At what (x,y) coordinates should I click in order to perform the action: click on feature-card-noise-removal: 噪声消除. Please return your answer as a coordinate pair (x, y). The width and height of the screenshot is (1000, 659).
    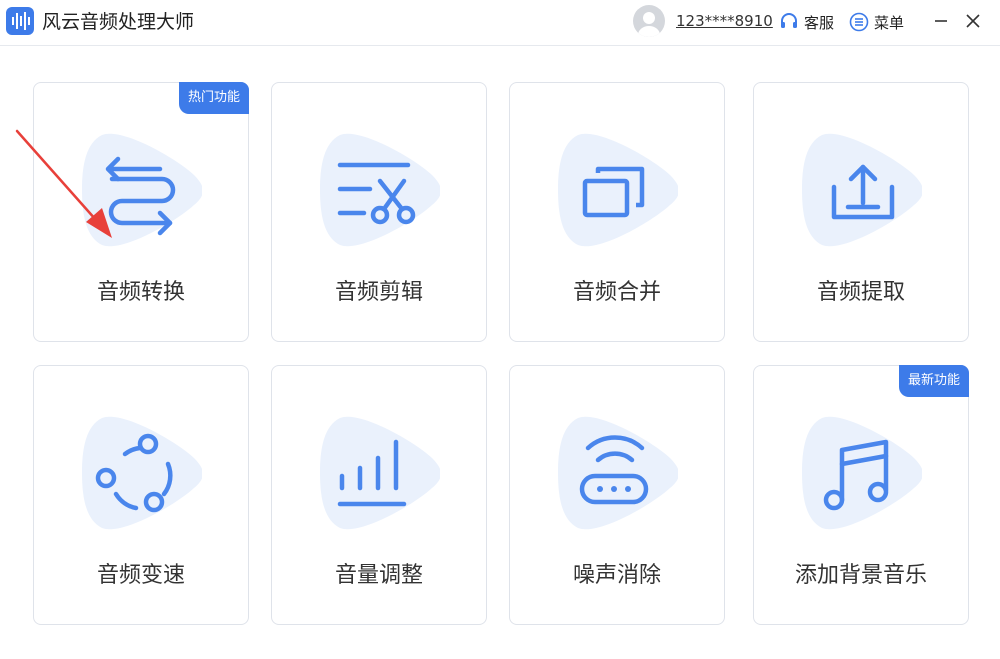
    Looking at the image, I should click on (617, 495).